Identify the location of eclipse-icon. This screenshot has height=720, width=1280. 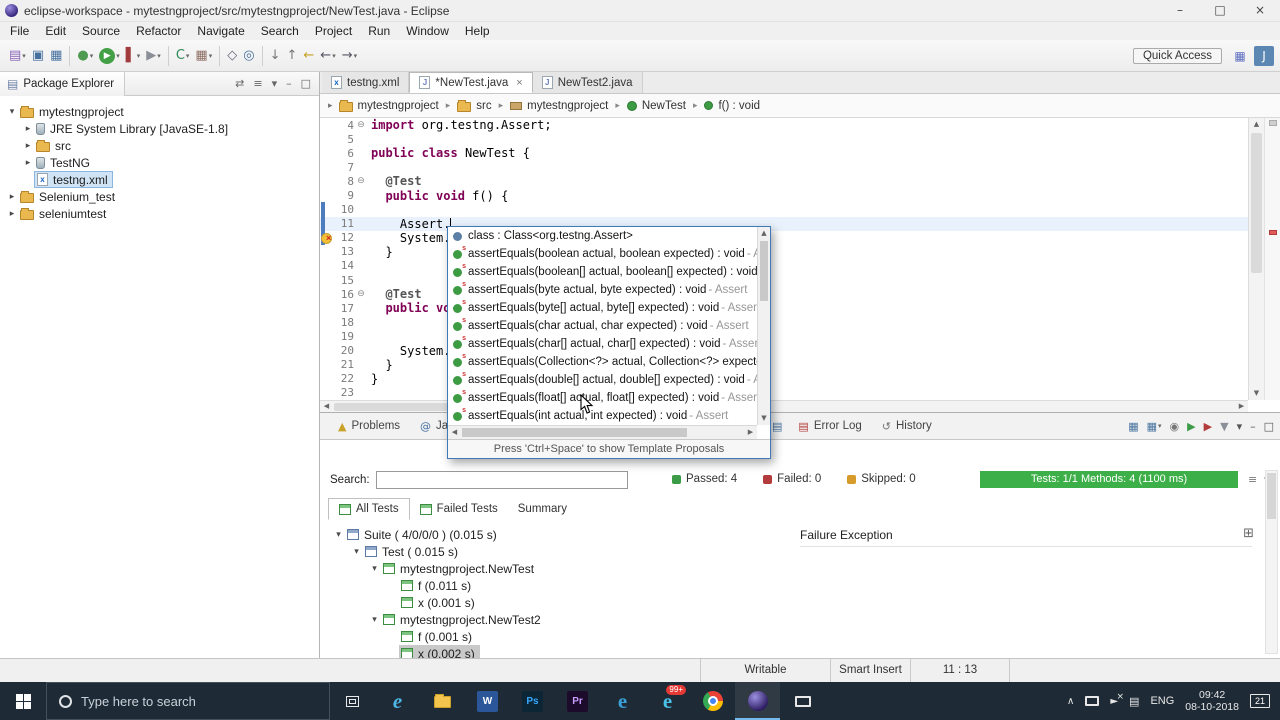
(757, 701).